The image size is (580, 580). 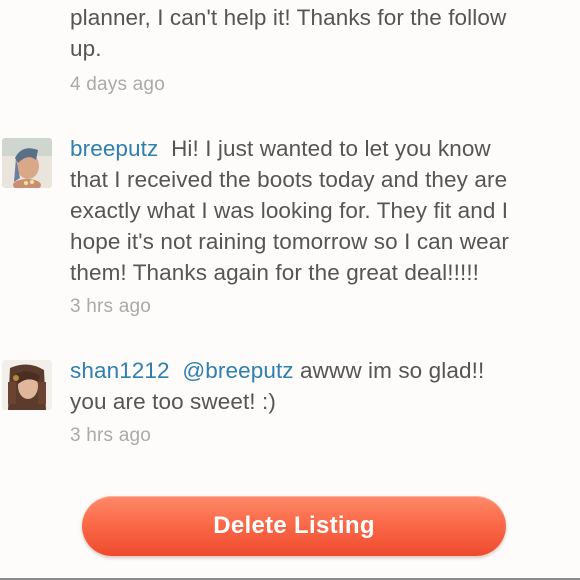 I want to click on delete-listing-button: Delete Listing, so click(x=294, y=526).